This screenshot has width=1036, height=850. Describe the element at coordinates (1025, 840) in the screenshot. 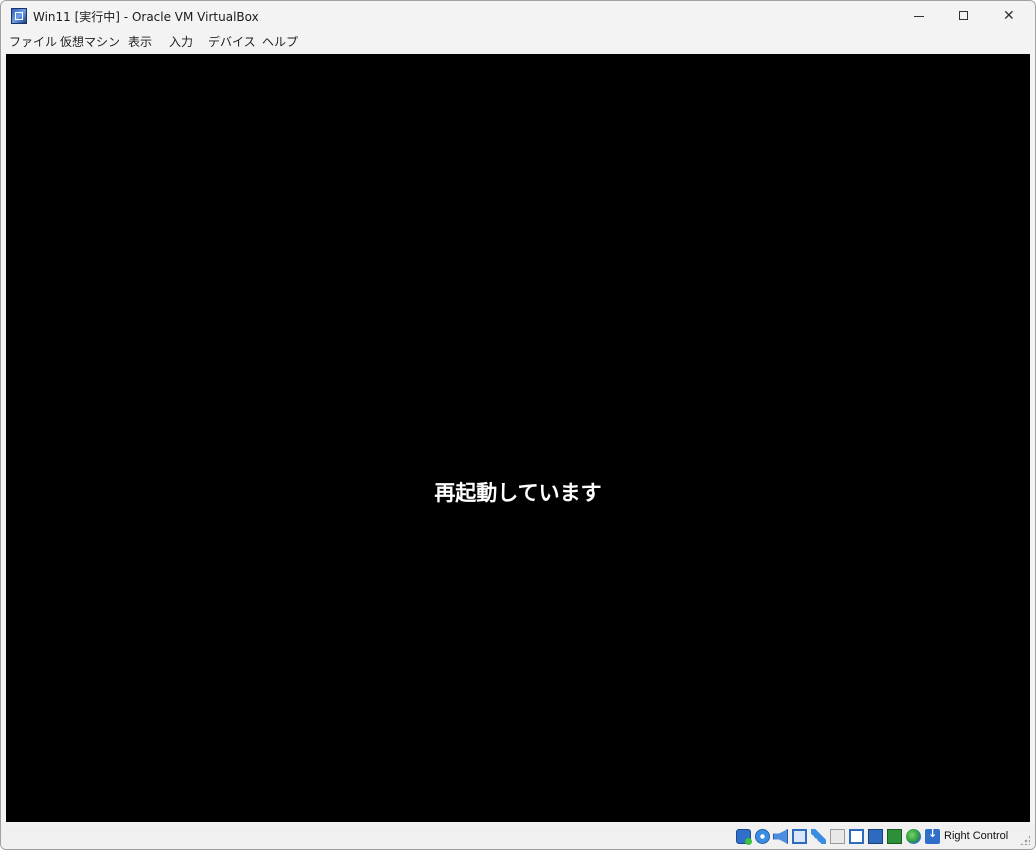

I see `resize-grip` at that location.